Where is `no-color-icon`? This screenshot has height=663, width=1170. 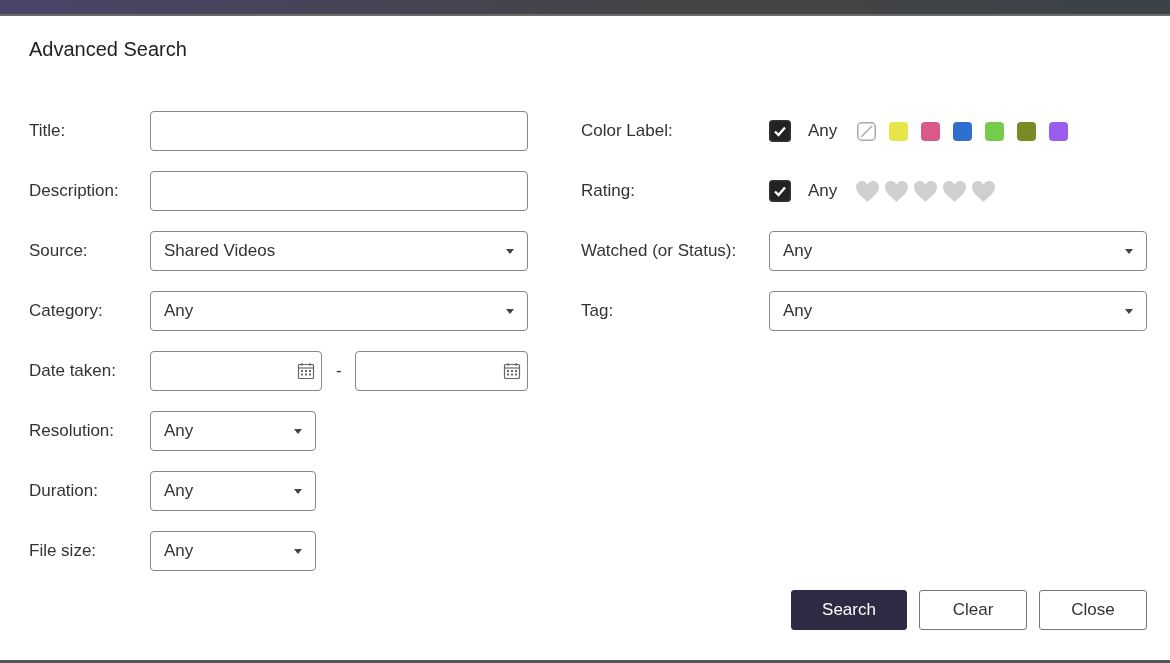 no-color-icon is located at coordinates (867, 131).